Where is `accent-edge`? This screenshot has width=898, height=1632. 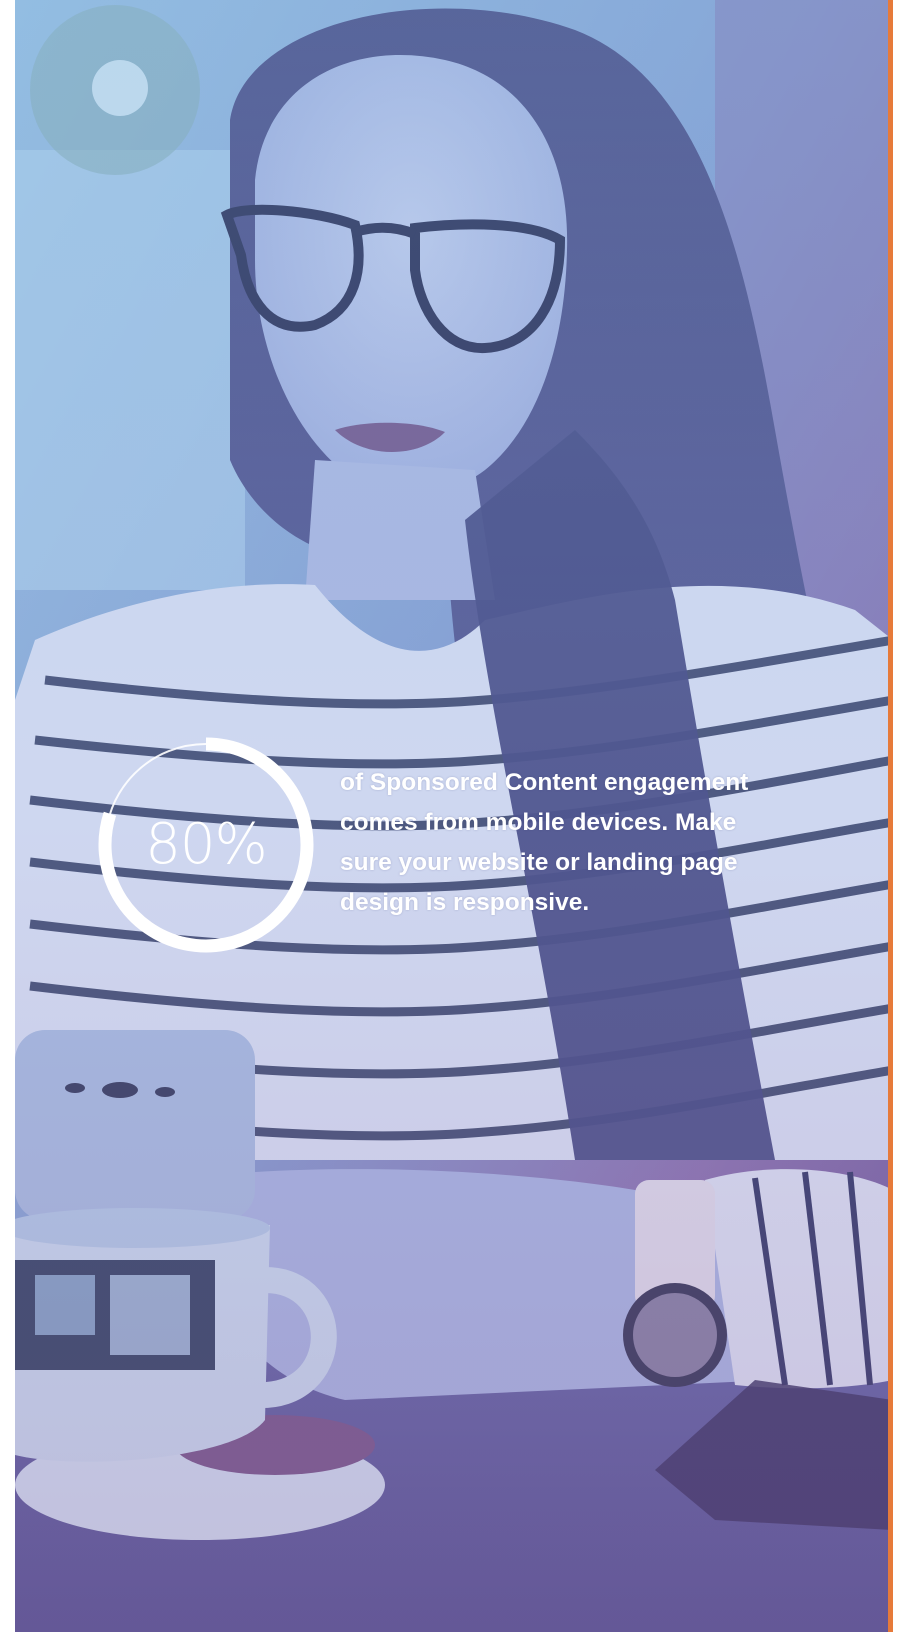 accent-edge is located at coordinates (890, 816).